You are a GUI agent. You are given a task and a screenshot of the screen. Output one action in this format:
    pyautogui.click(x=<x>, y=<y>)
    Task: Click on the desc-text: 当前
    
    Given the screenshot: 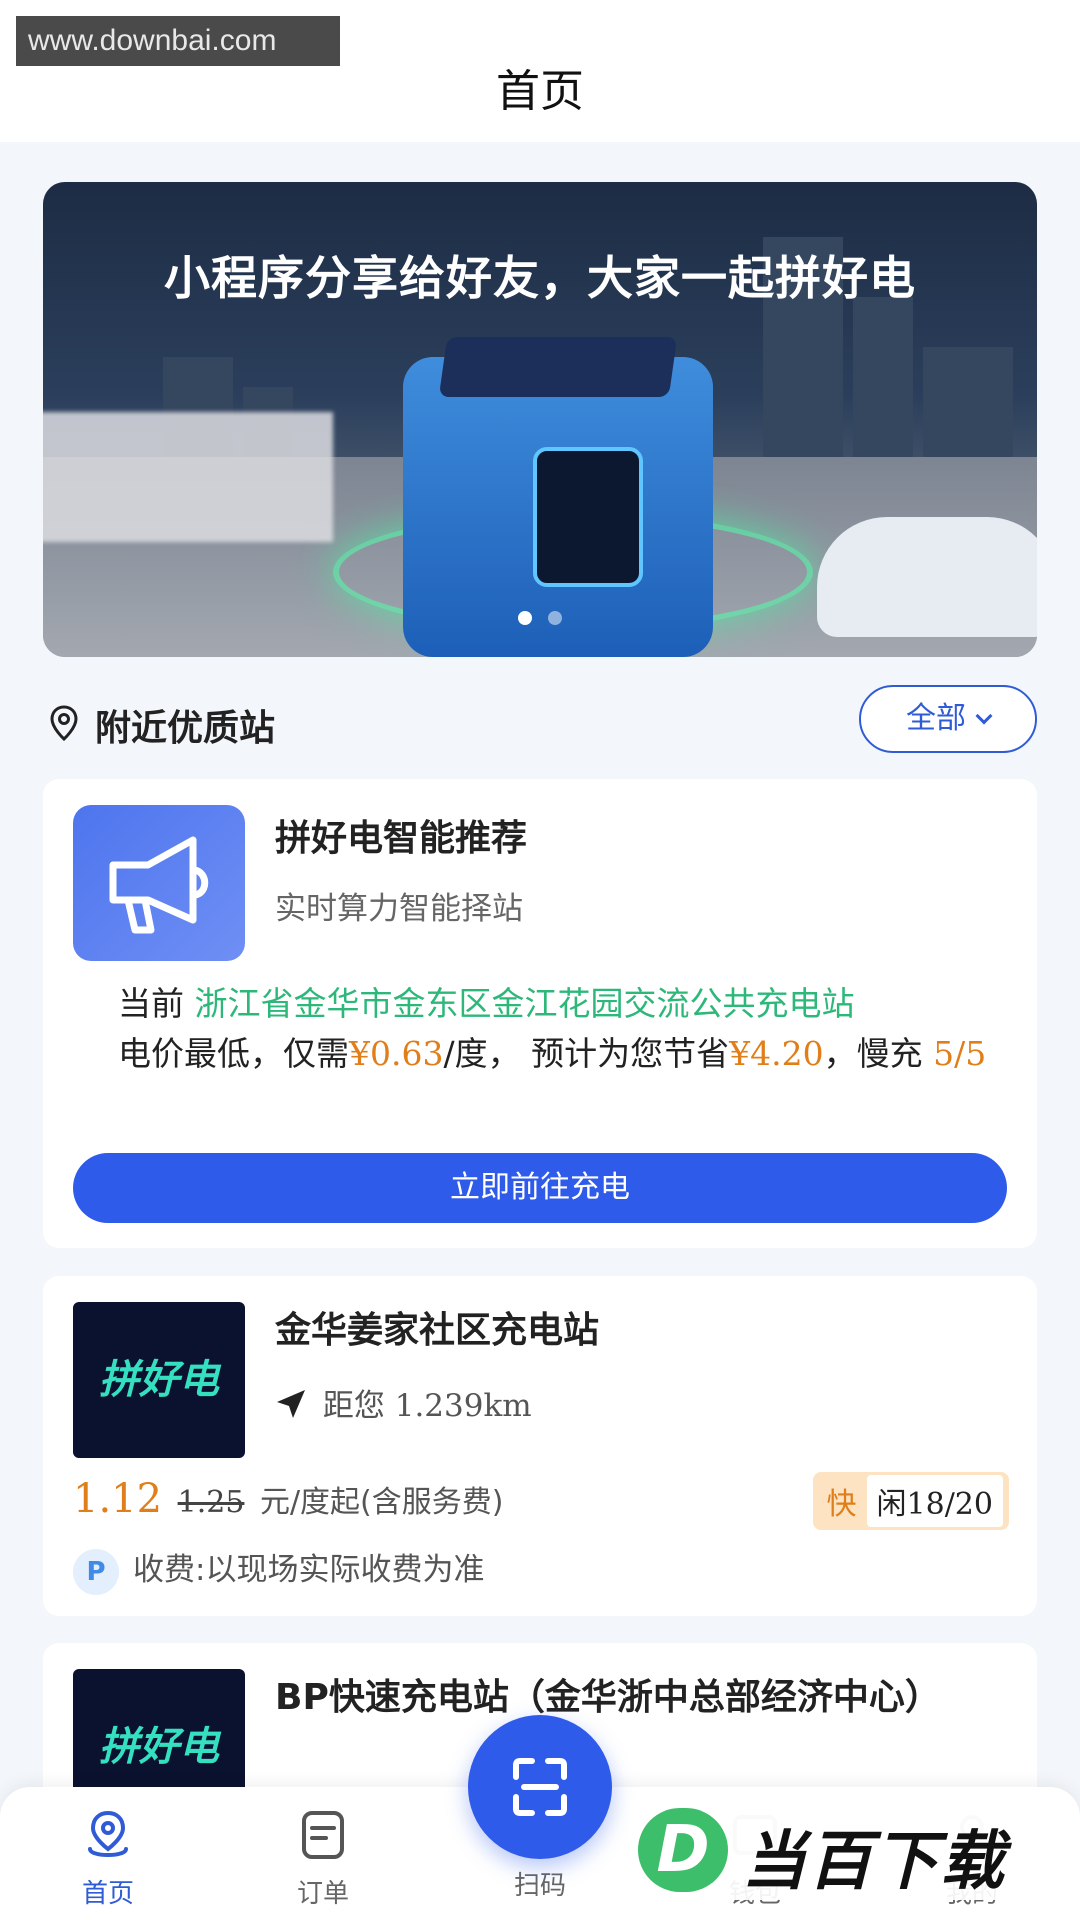 What is the action you would take?
    pyautogui.click(x=151, y=1003)
    